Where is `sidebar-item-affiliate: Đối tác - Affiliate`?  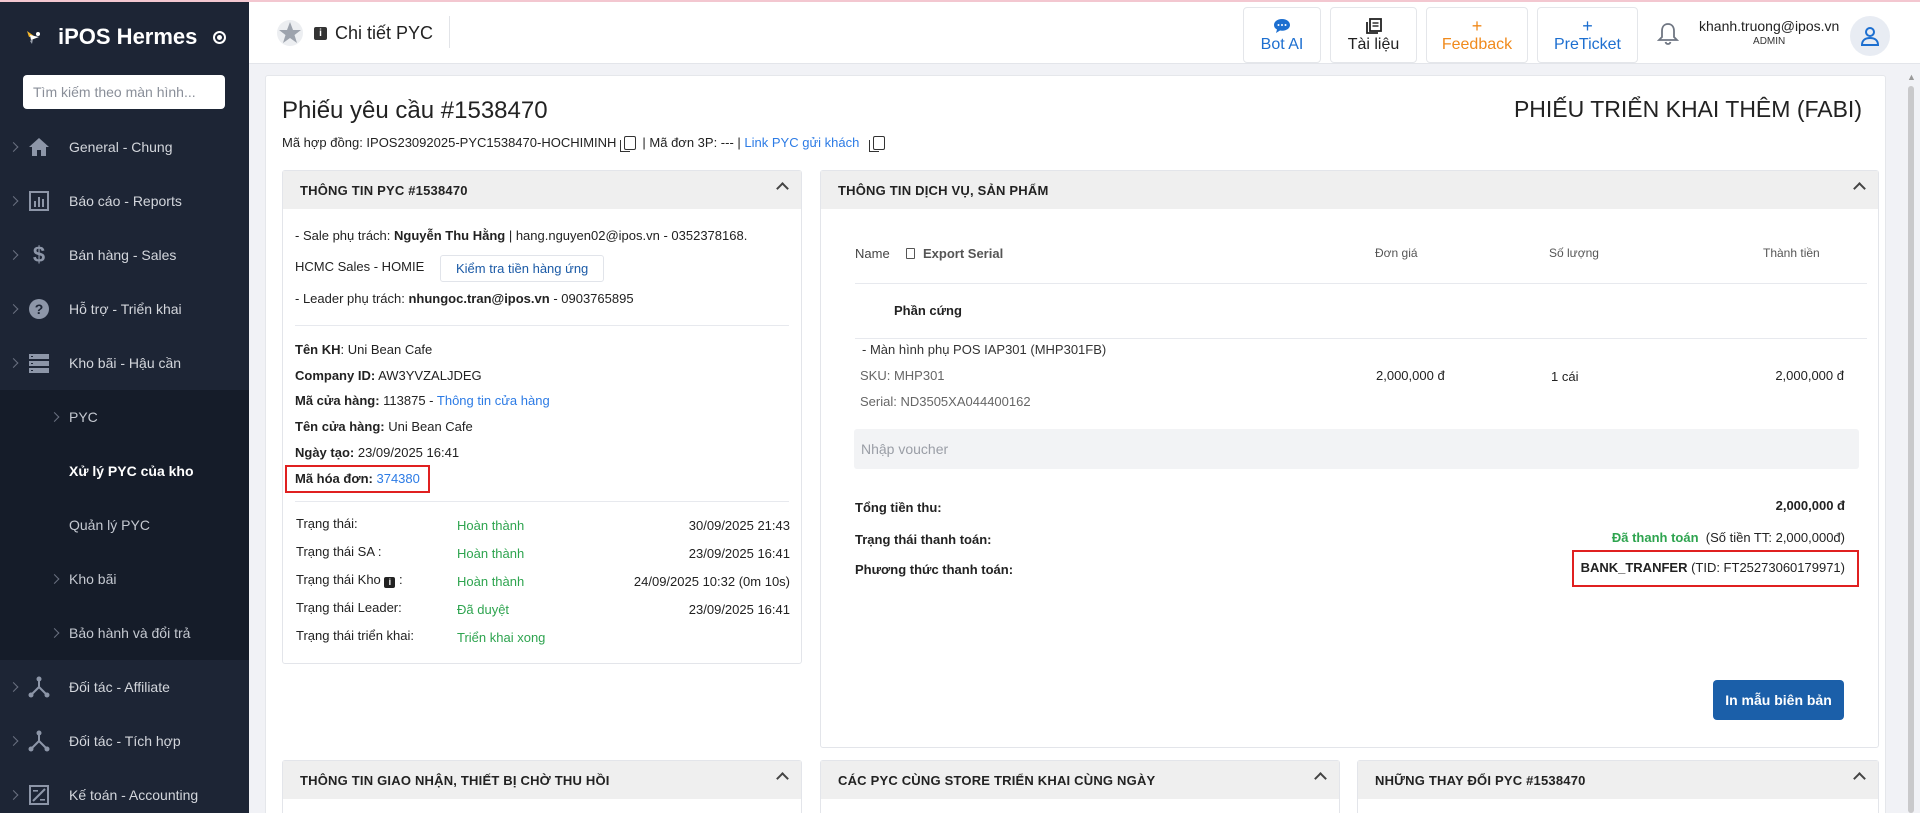
sidebar-item-affiliate: Đối tác - Affiliate is located at coordinates (124, 687).